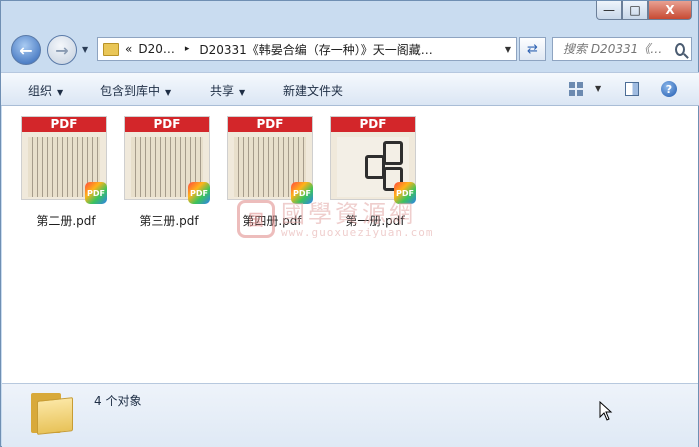  I want to click on refresh-button: ⇄, so click(532, 49).